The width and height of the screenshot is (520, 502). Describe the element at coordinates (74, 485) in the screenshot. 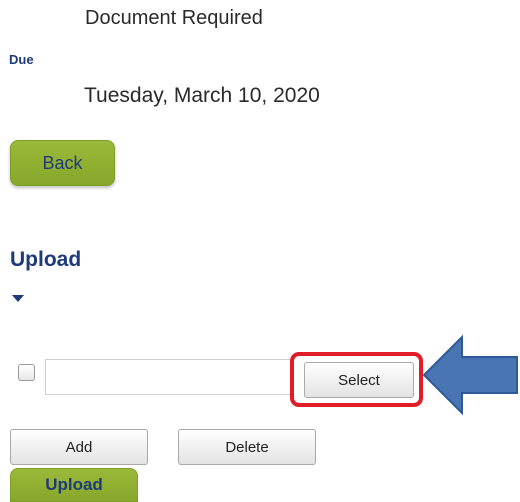

I see `upload-button: Upload` at that location.